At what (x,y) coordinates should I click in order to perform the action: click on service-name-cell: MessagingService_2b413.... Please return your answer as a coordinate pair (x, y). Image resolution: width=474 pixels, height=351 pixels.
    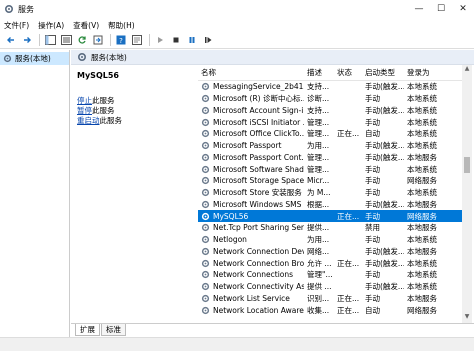
    Looking at the image, I should click on (251, 86).